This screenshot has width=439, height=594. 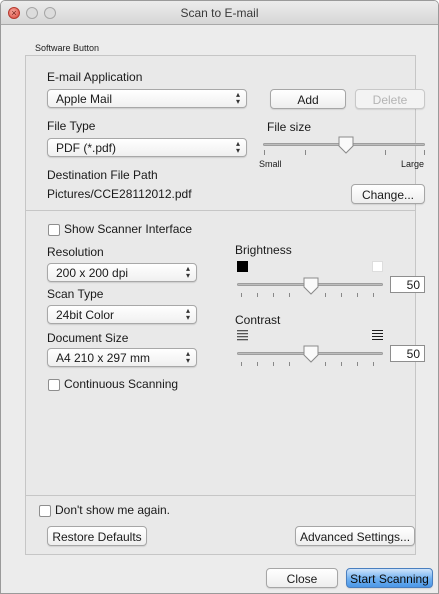 I want to click on destination-path-value: Pictures/CCE28112012.pdf, so click(x=119, y=194).